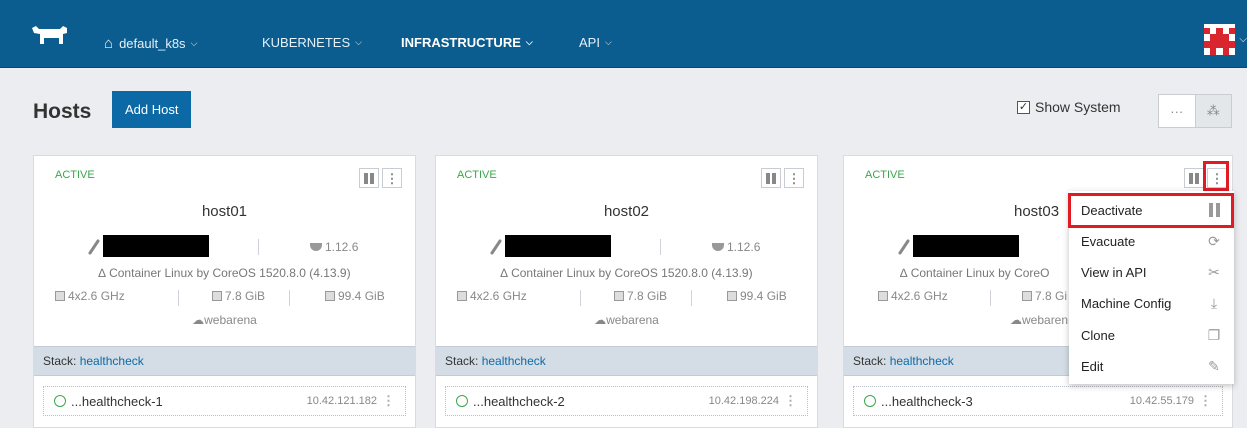  I want to click on provider-name: webarena, so click(632, 320).